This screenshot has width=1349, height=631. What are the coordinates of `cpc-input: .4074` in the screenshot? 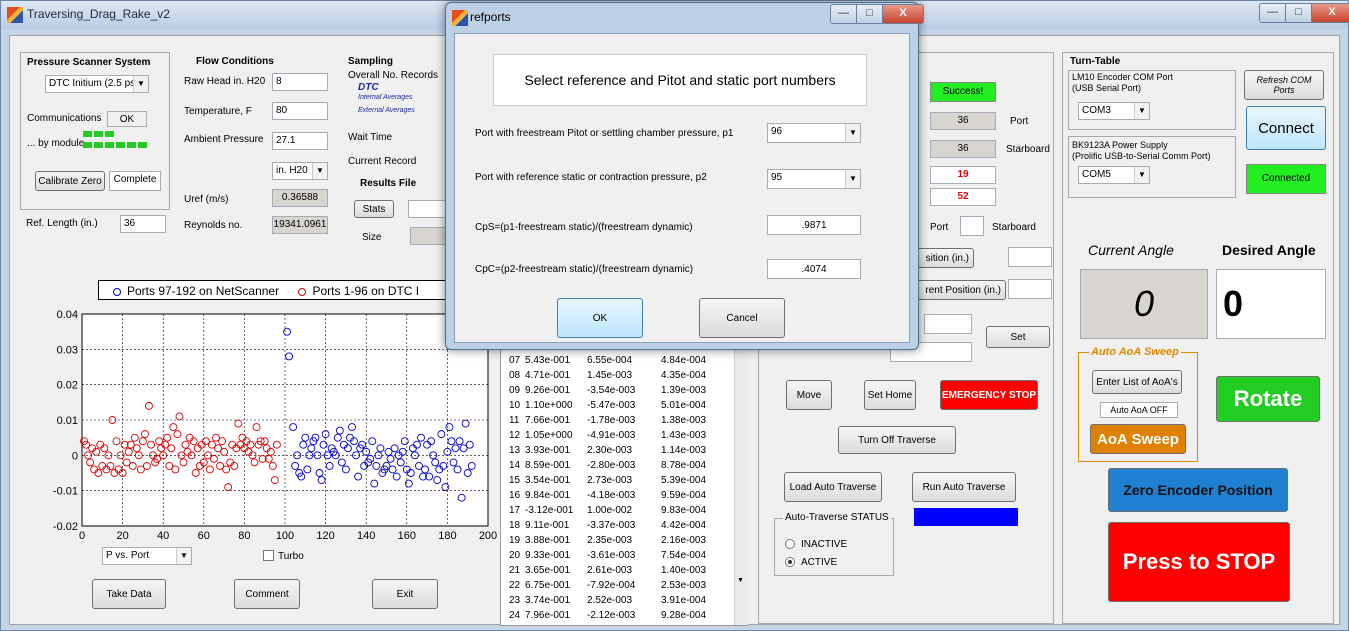 It's located at (814, 269).